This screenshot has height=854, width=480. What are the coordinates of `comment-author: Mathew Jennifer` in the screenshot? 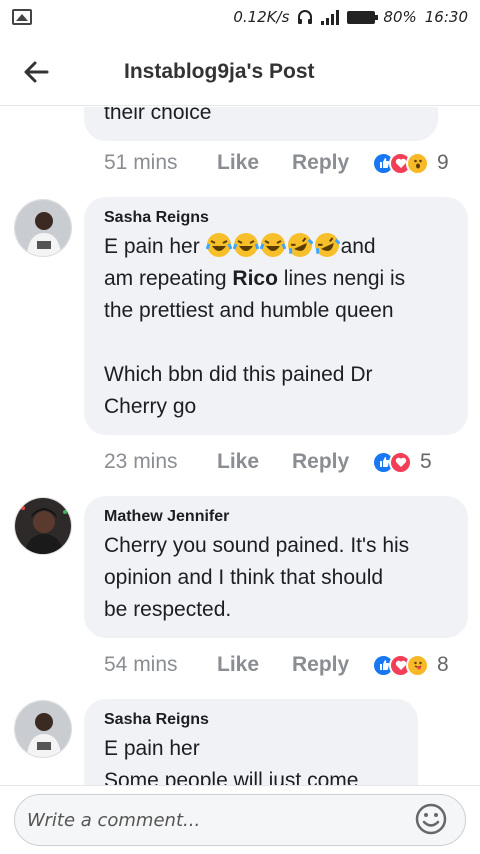 It's located at (276, 517).